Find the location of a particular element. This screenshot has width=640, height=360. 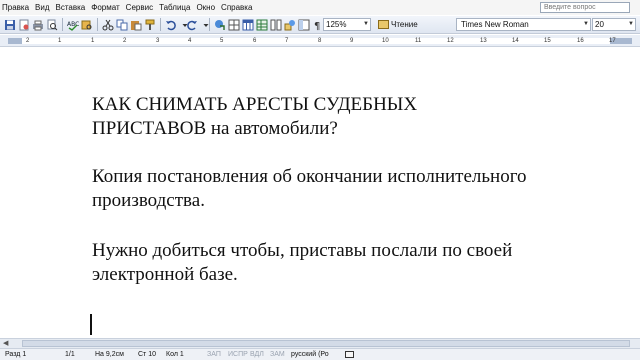

text-cursor is located at coordinates (91, 324).